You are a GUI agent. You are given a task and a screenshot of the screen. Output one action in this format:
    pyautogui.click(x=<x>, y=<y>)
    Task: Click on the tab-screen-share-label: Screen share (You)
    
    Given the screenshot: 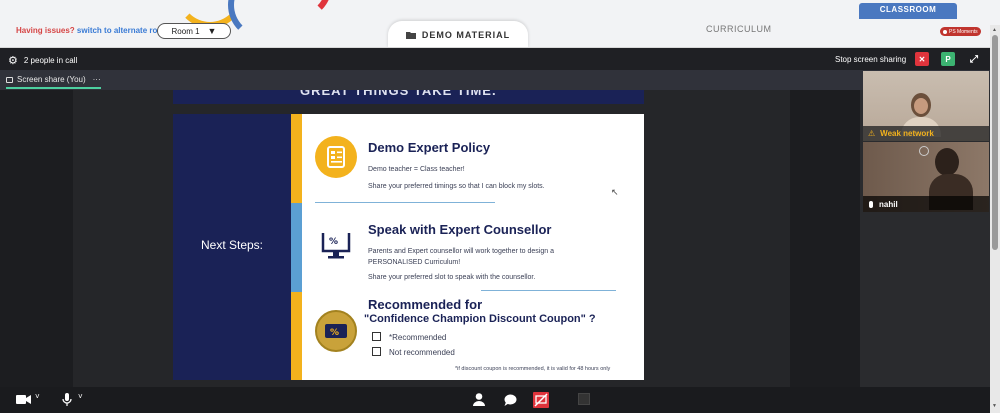 What is the action you would take?
    pyautogui.click(x=51, y=79)
    